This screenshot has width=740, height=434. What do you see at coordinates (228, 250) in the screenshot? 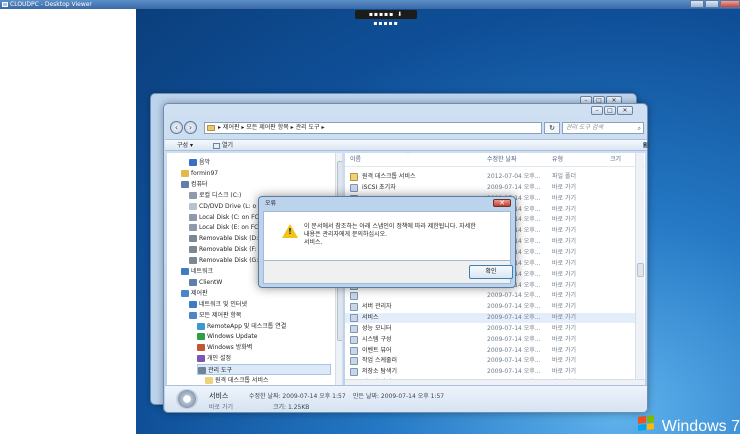
I see `nav-item-label: Removable Disk (F:` at bounding box center [228, 250].